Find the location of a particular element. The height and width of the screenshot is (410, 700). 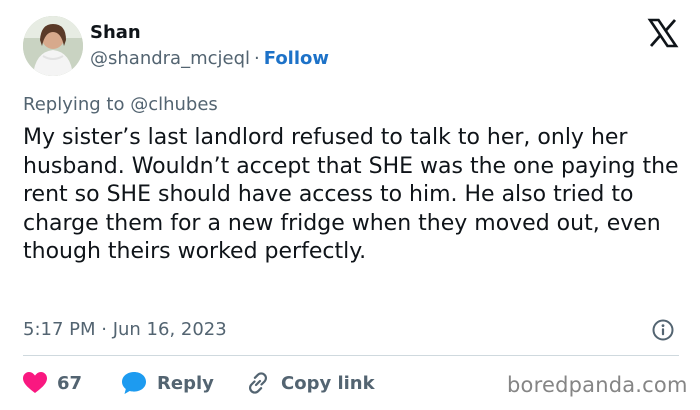

reply-button: Reply is located at coordinates (167, 383).